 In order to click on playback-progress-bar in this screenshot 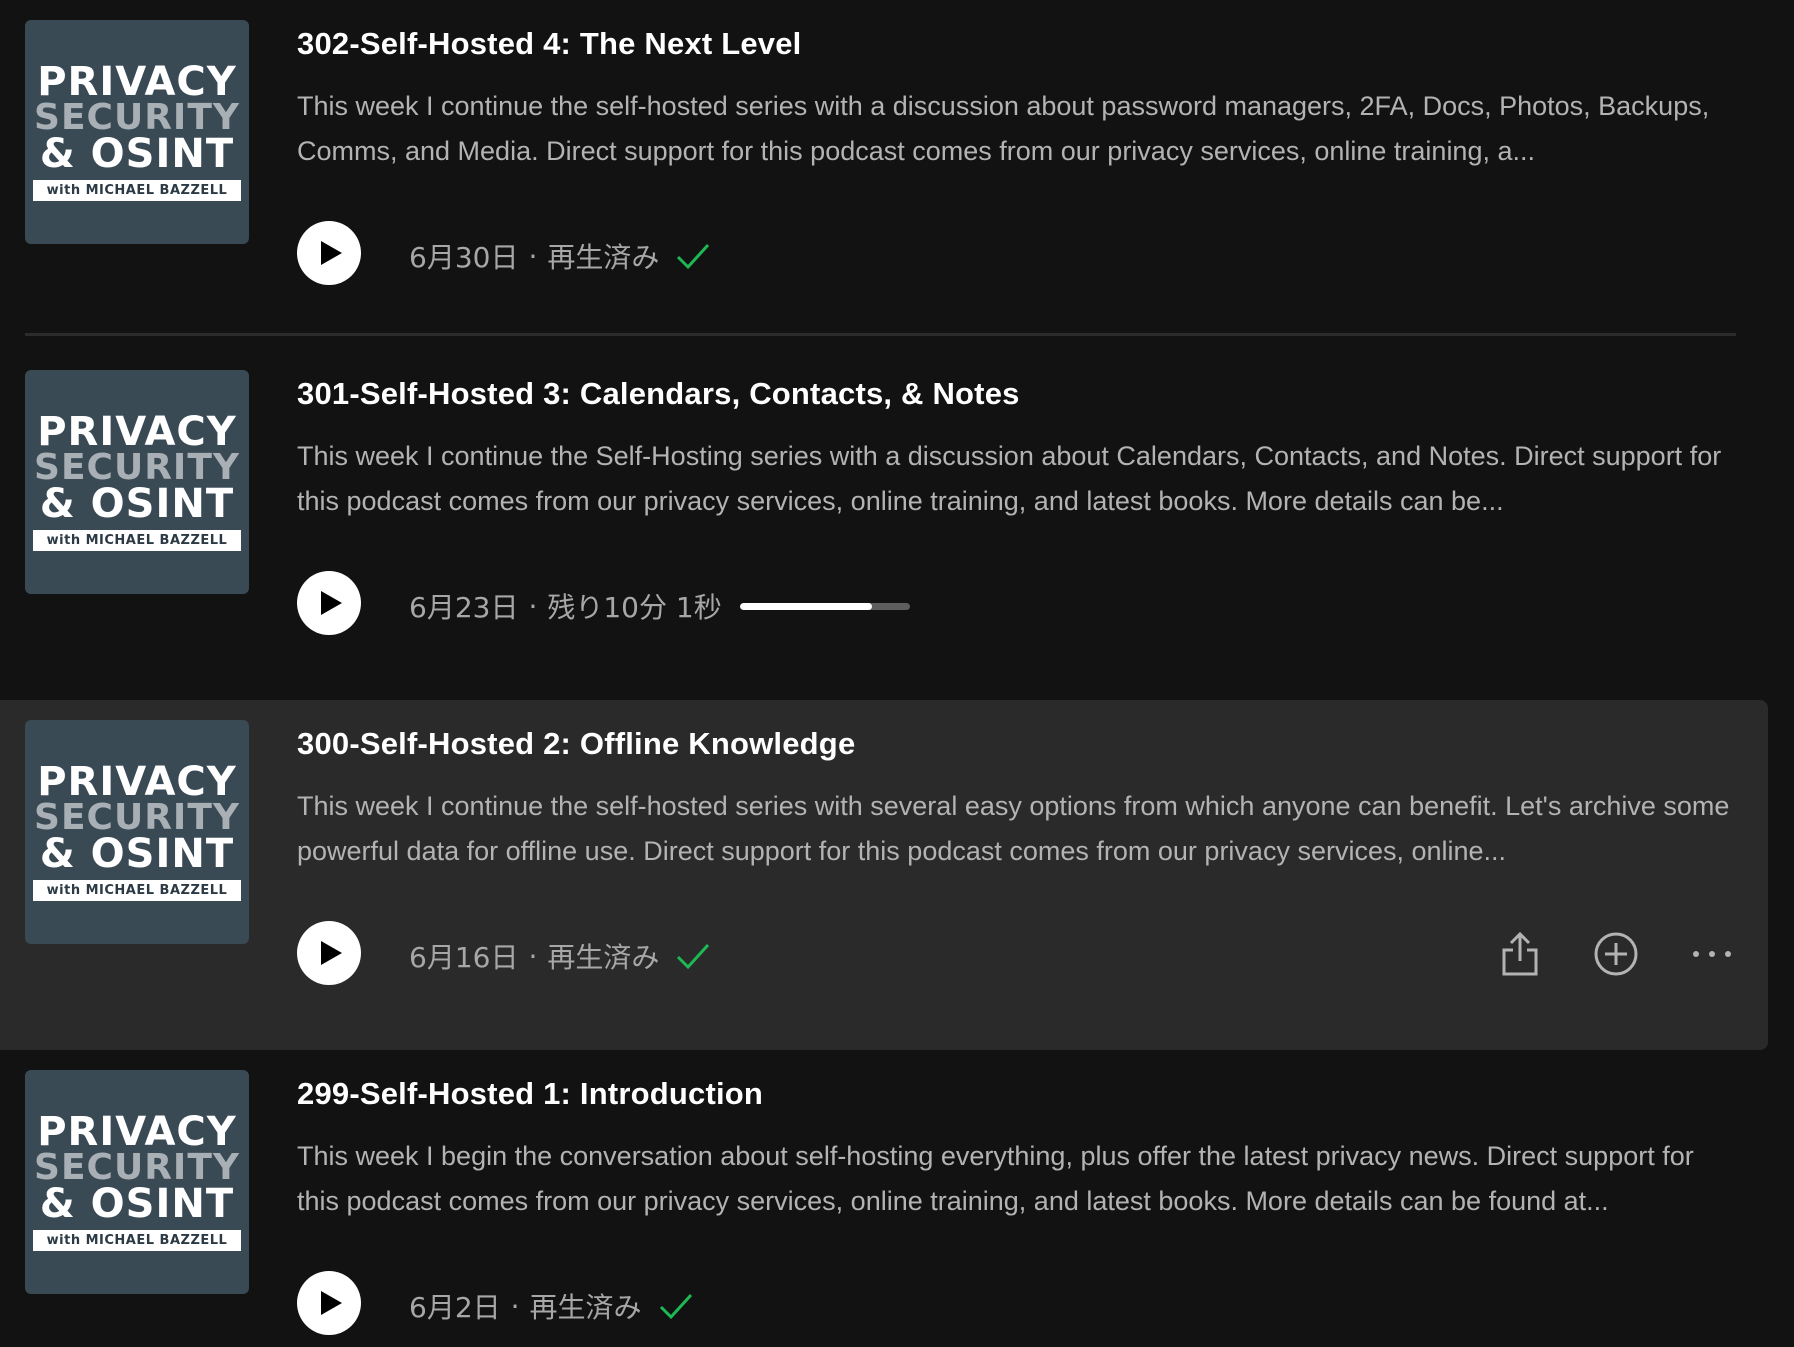, I will do `click(824, 606)`.